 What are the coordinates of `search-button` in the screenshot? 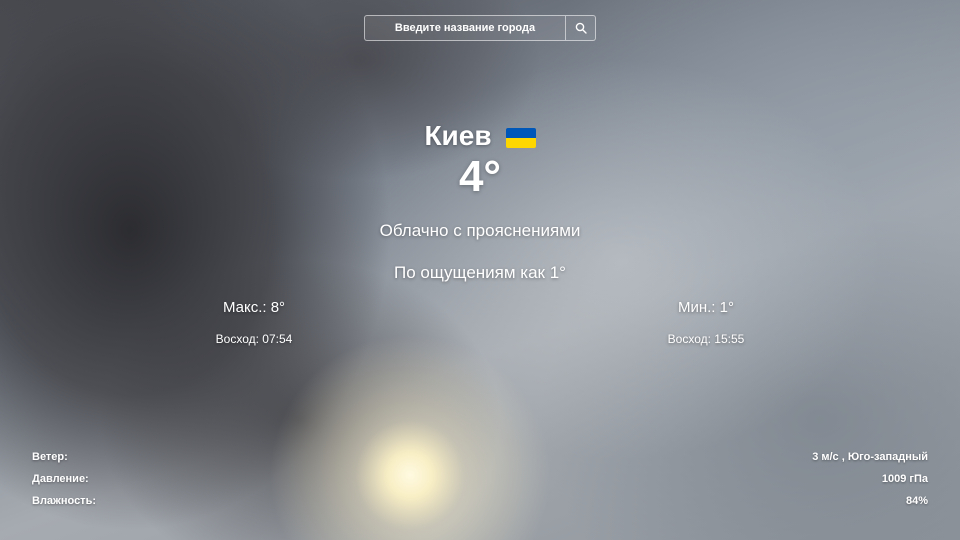 It's located at (580, 28).